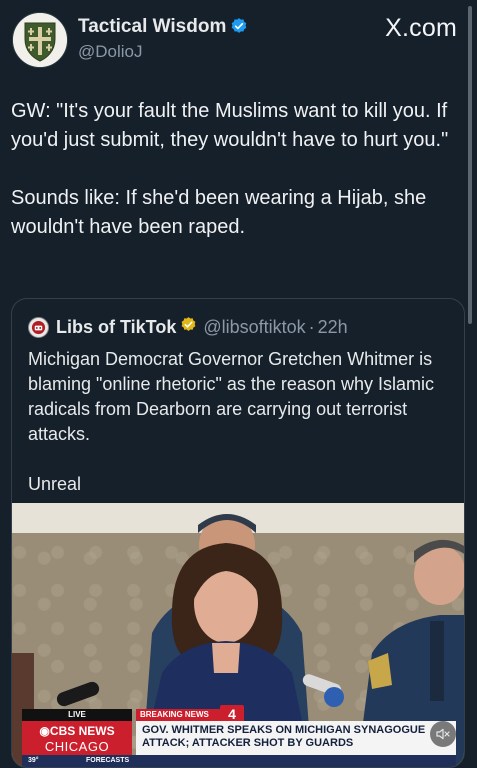  I want to click on handle: @DolioJ, so click(110, 52).